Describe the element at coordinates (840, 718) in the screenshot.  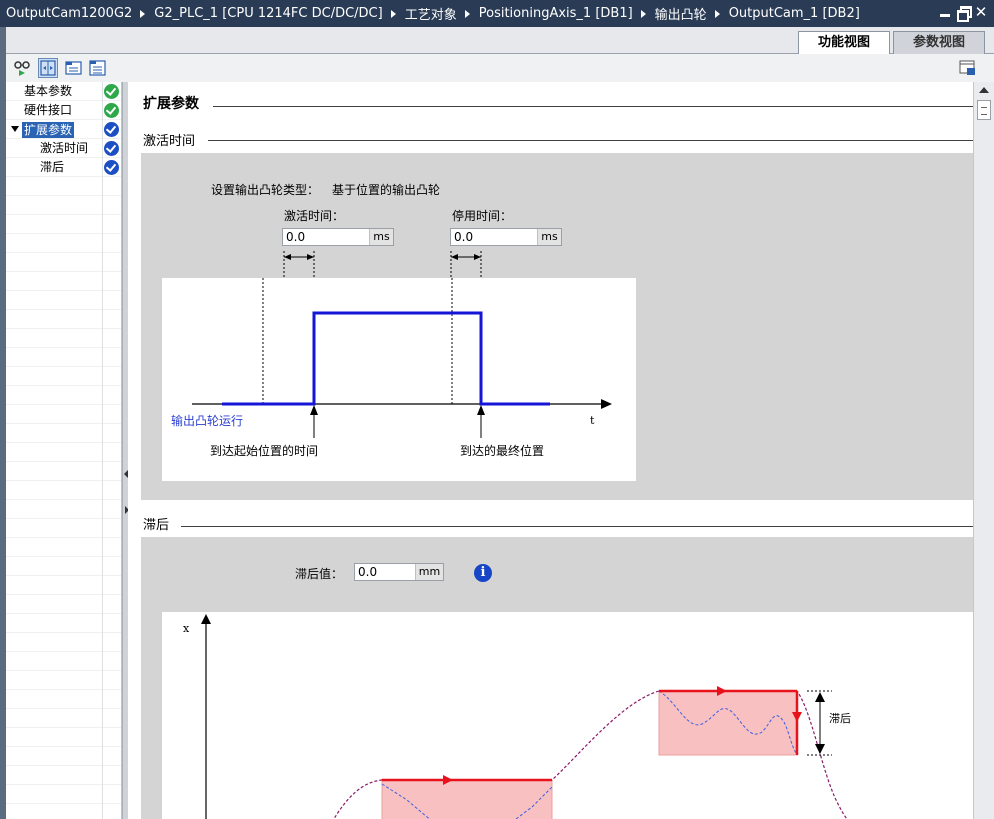
I see `hysteresis-dimension-label: 滞后` at that location.